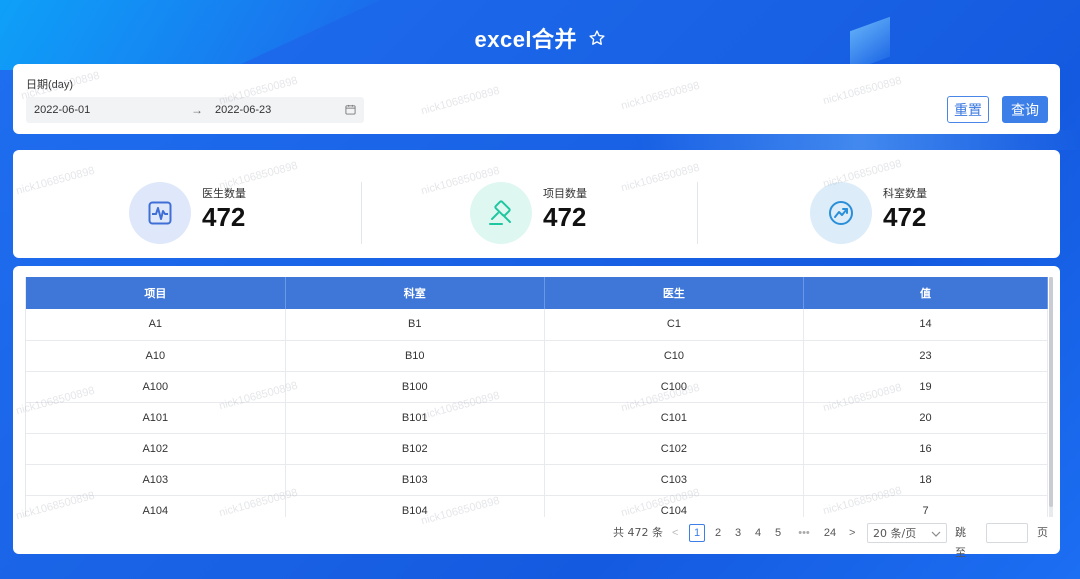  What do you see at coordinates (674, 418) in the screenshot?
I see `table-cell: C101` at bounding box center [674, 418].